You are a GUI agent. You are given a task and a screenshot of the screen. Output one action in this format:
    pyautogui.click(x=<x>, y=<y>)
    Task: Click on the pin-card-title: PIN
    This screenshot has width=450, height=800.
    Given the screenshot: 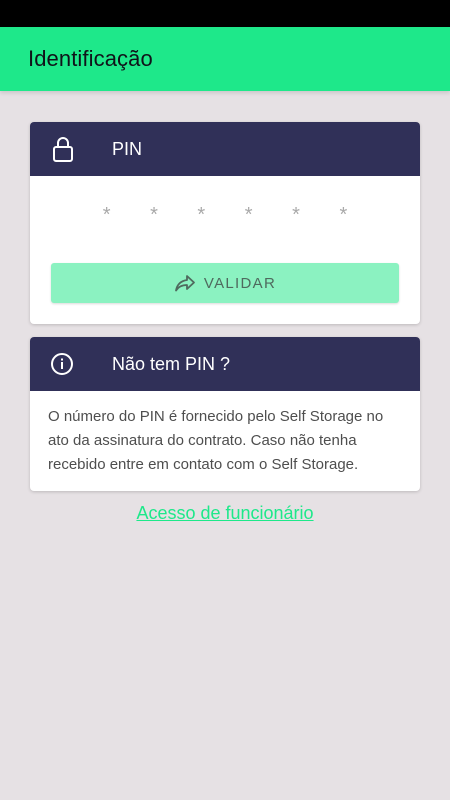 What is the action you would take?
    pyautogui.click(x=127, y=149)
    